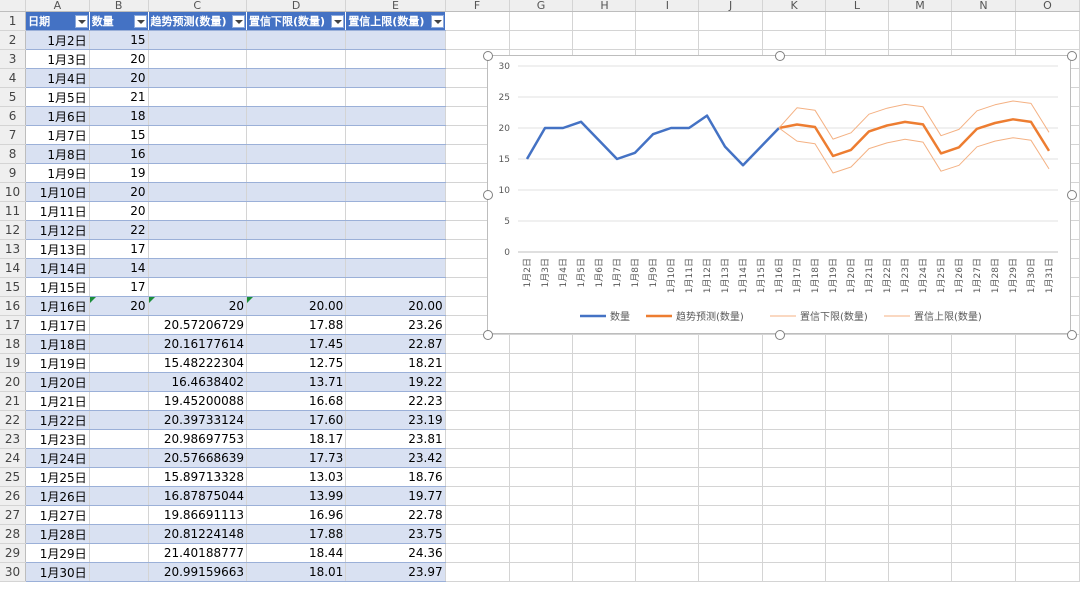 The width and height of the screenshot is (1080, 614). I want to click on column-header-k: K, so click(794, 6).